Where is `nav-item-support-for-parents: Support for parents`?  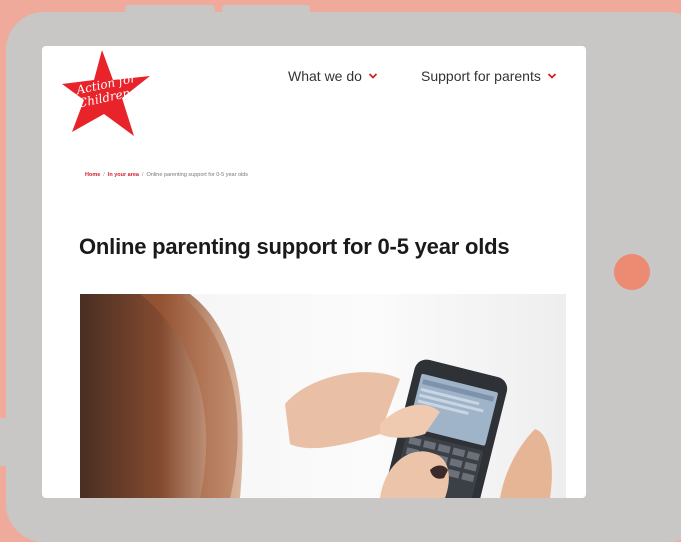
nav-item-support-for-parents: Support for parents is located at coordinates (489, 76).